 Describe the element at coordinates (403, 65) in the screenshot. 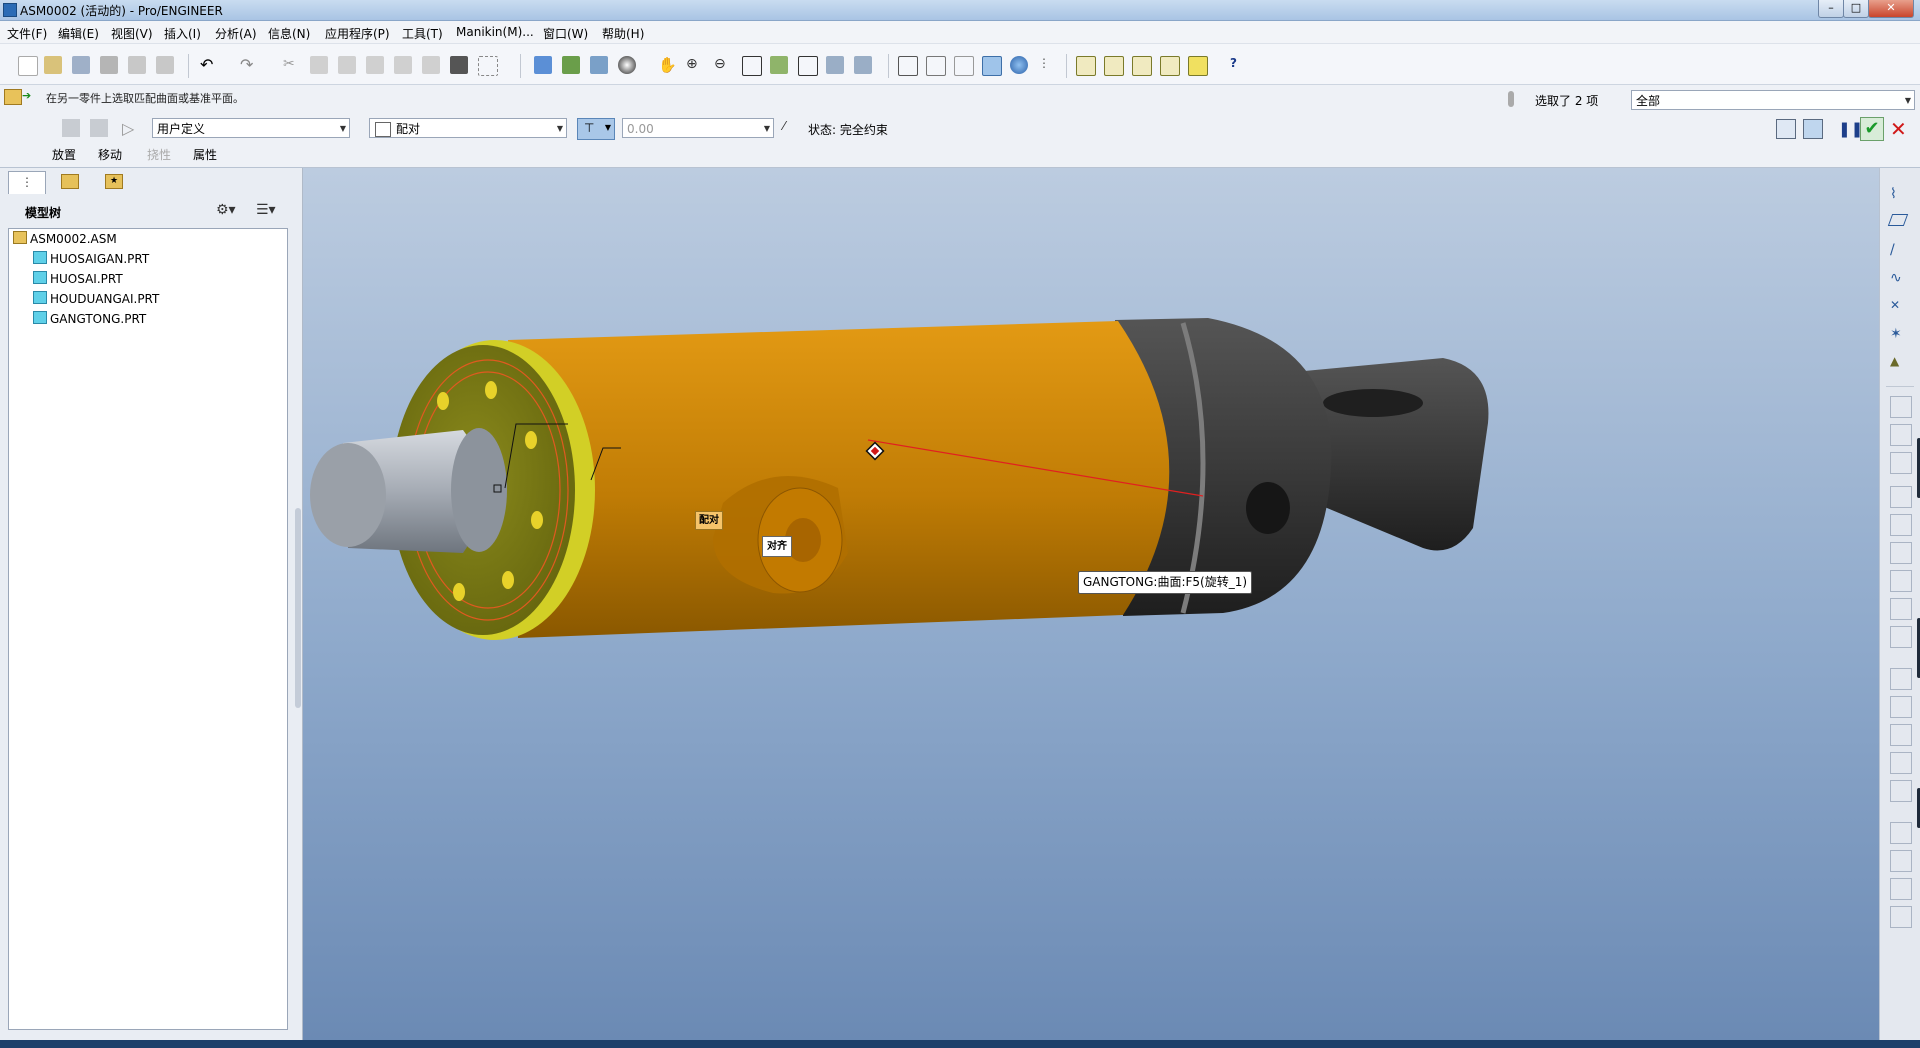

I see `regenerate-icon` at that location.